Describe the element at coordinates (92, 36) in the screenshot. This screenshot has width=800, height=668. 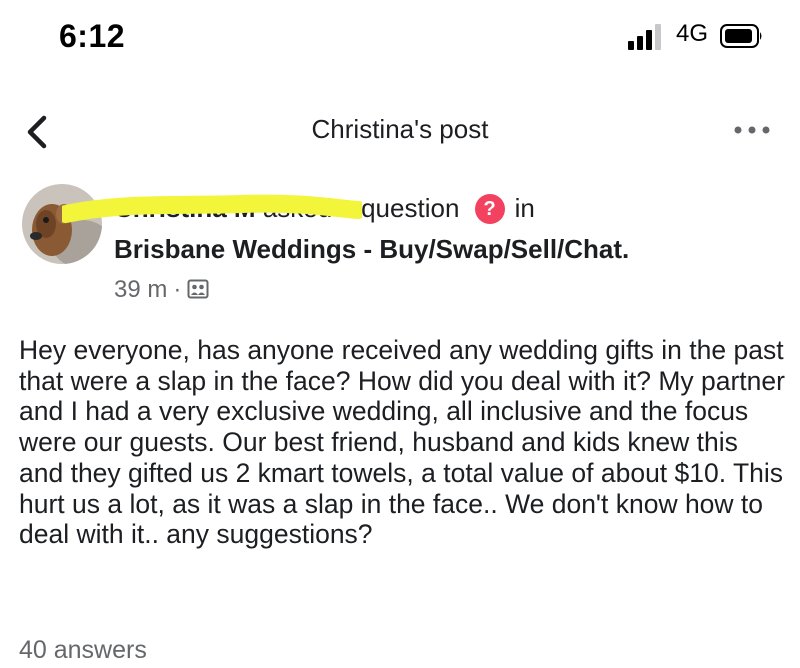
I see `status-time: 6:12` at that location.